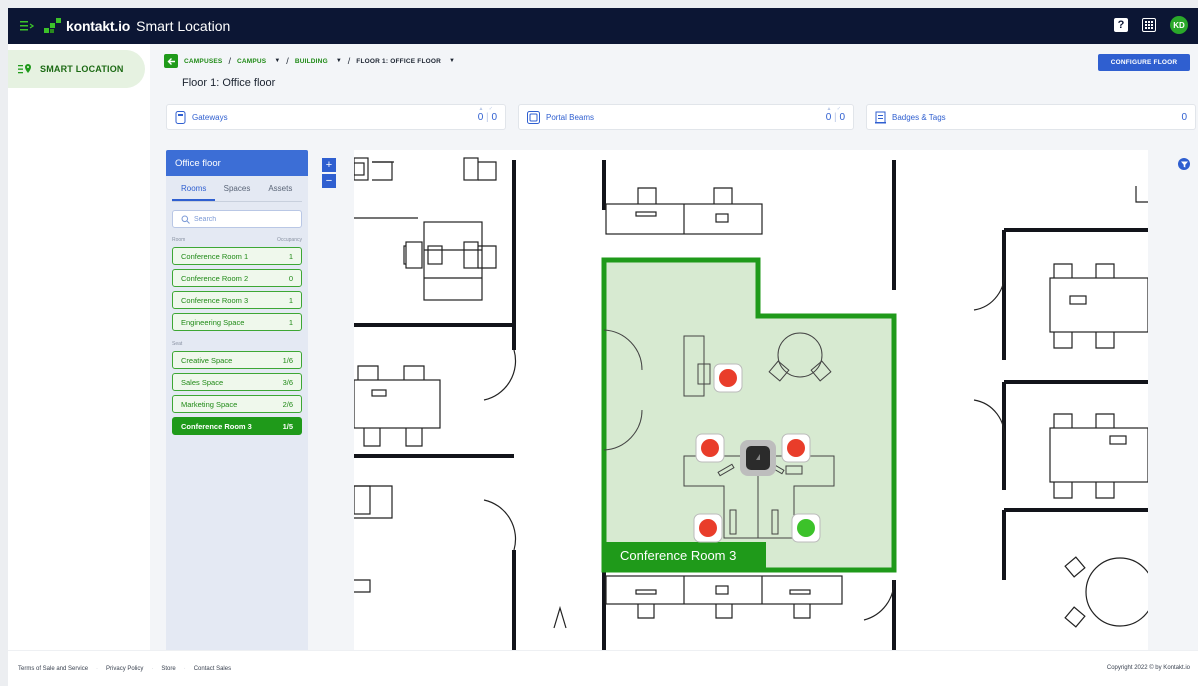  I want to click on portal-beams-label: Portal Beams, so click(570, 117).